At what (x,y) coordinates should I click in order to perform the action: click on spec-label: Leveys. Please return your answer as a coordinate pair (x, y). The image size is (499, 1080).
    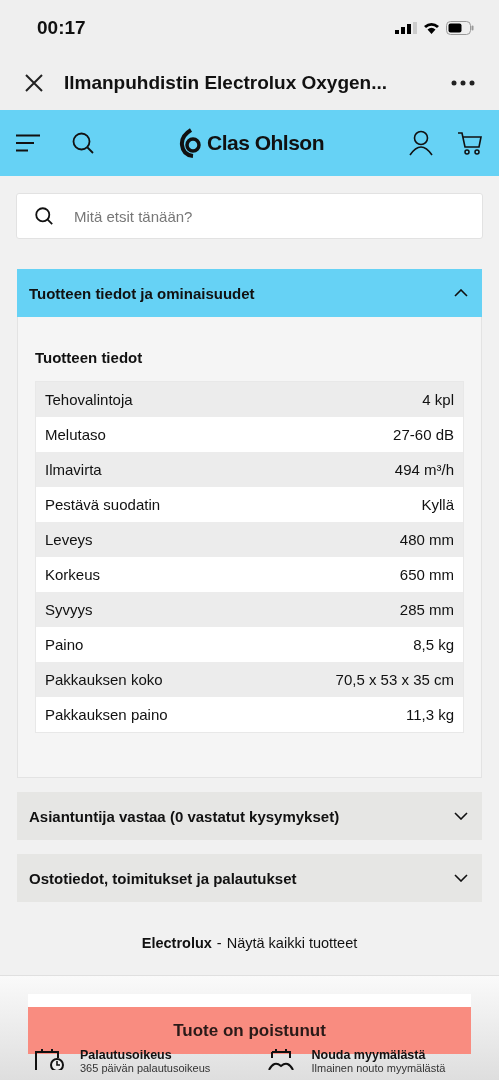
    Looking at the image, I should click on (69, 539).